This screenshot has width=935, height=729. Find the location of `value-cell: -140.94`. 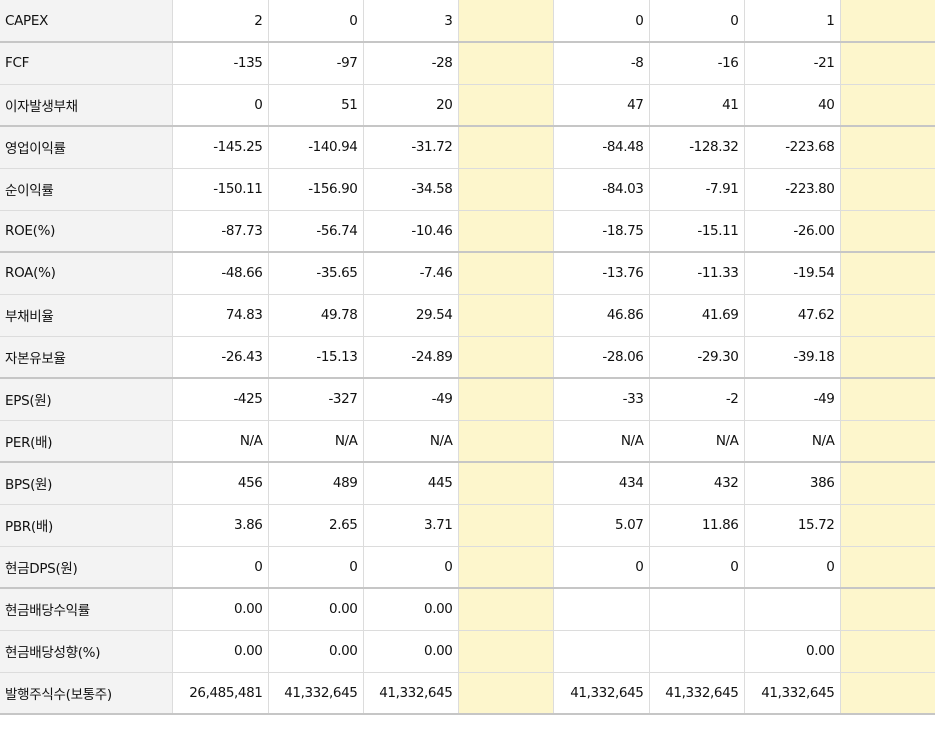

value-cell: -140.94 is located at coordinates (316, 147).